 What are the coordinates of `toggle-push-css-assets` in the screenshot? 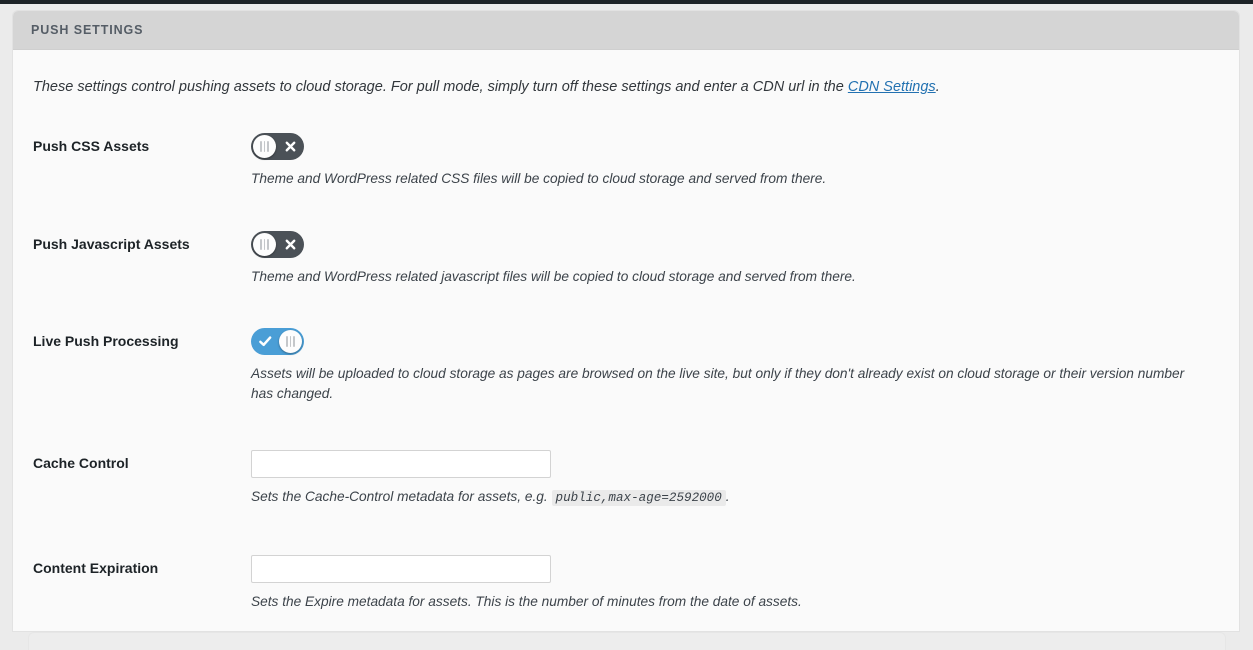 It's located at (277, 147).